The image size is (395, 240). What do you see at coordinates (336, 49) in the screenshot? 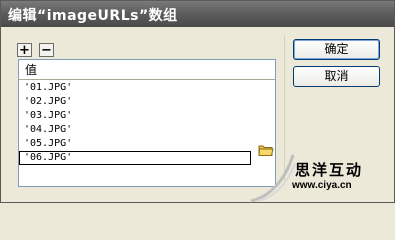
I see `ok-button: 确定` at bounding box center [336, 49].